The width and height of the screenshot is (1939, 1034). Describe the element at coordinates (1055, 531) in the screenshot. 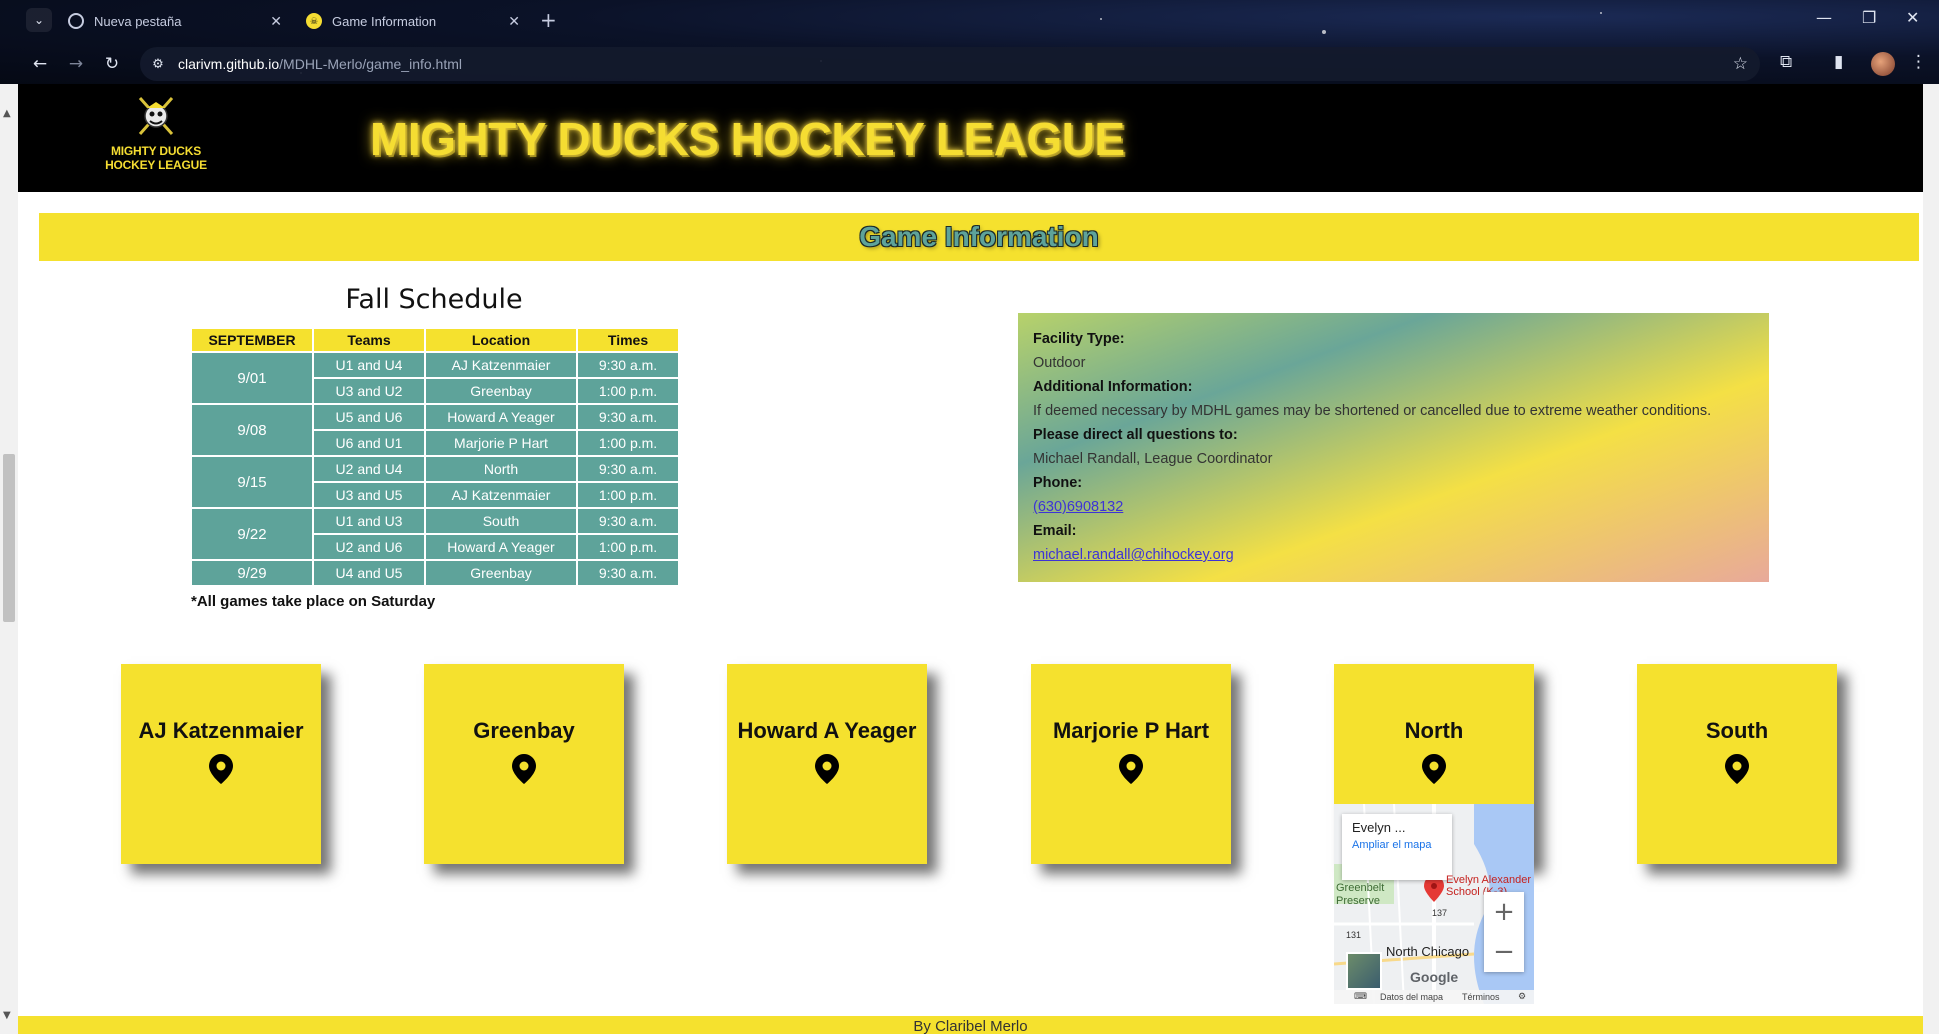

I see `email-label: Email:` at that location.